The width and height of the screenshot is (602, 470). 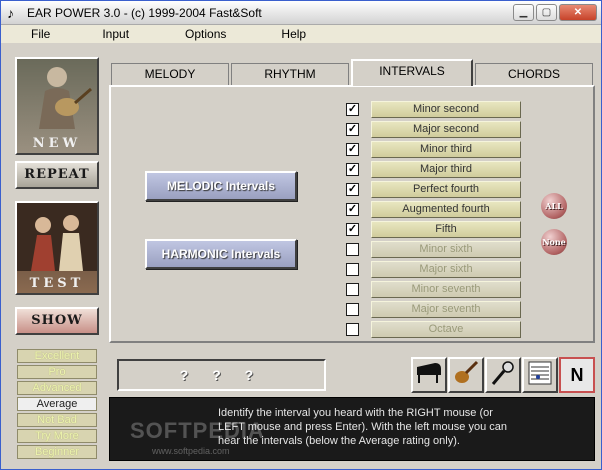 I want to click on menu-bar: File Input Options Help, so click(x=301, y=34).